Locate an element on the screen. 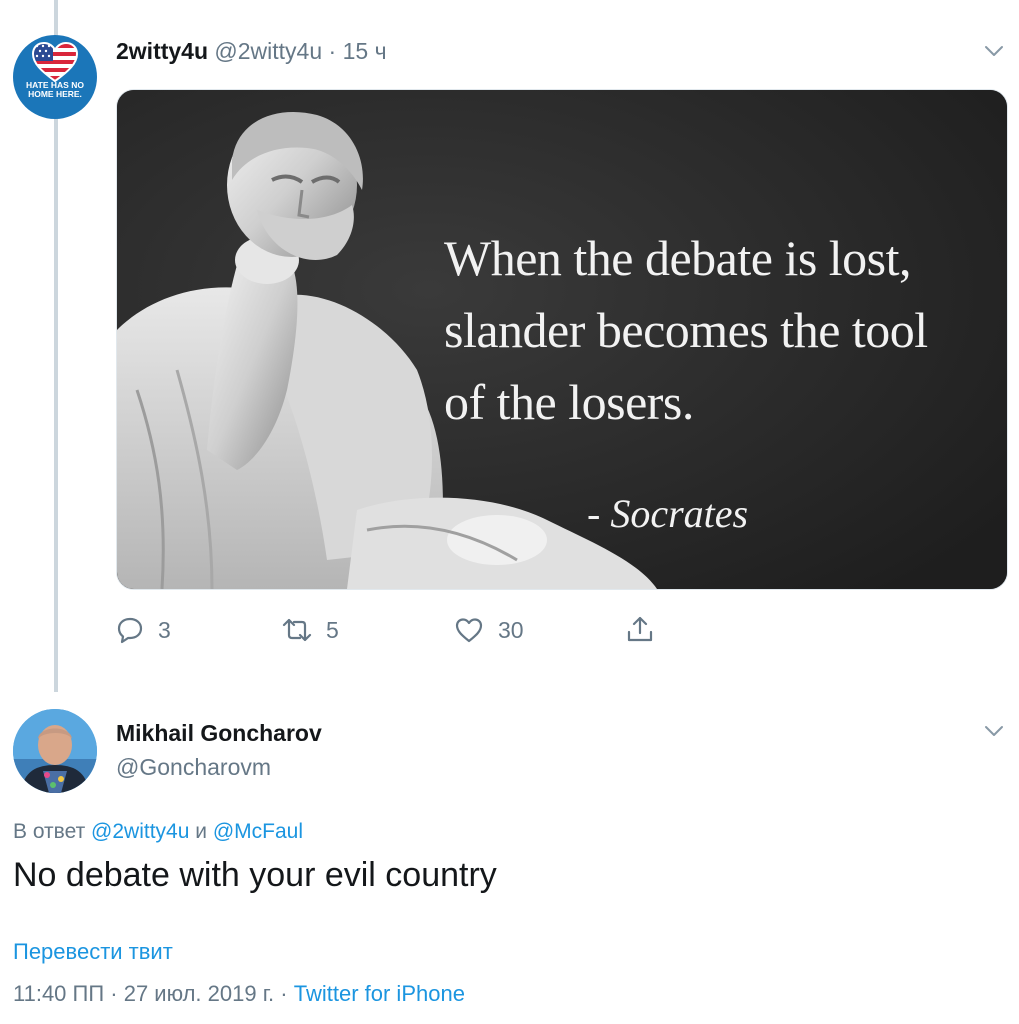 Image resolution: width=1019 pixels, height=1024 pixels. retweet-button: 5 is located at coordinates (310, 630).